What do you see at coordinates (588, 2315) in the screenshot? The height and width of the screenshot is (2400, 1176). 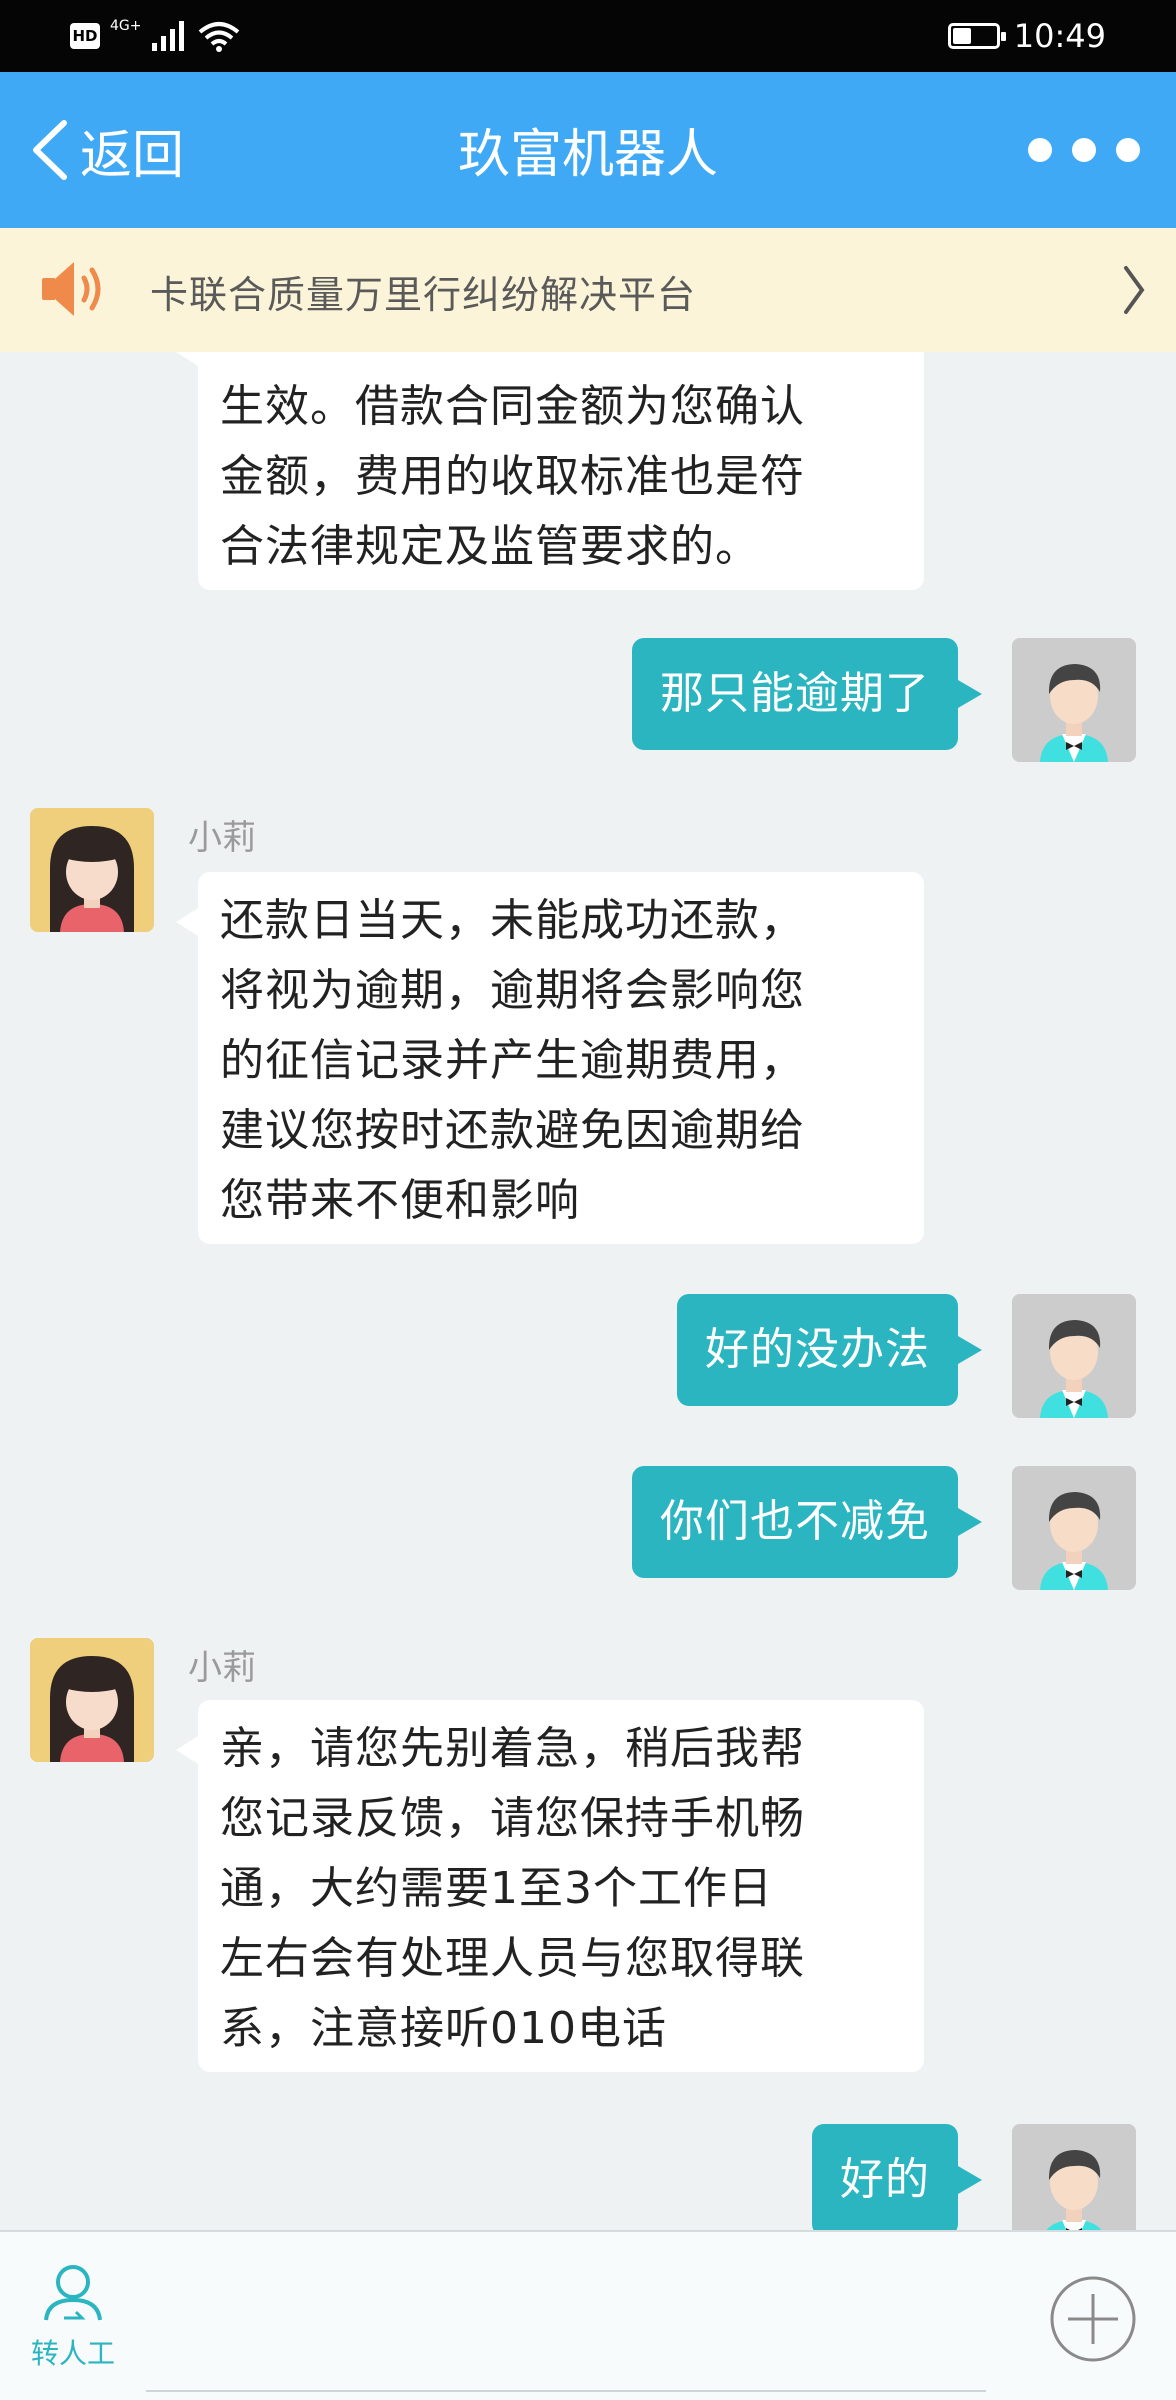 I see `bottom-input-bar: 转人工` at bounding box center [588, 2315].